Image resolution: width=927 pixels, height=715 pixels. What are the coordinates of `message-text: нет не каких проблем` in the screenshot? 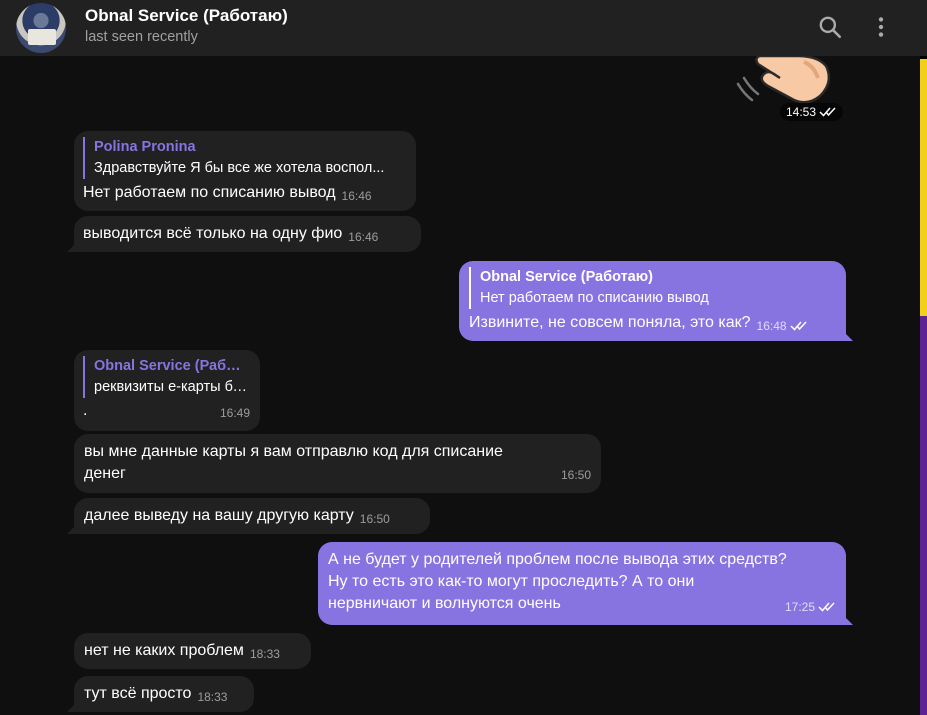 It's located at (164, 650).